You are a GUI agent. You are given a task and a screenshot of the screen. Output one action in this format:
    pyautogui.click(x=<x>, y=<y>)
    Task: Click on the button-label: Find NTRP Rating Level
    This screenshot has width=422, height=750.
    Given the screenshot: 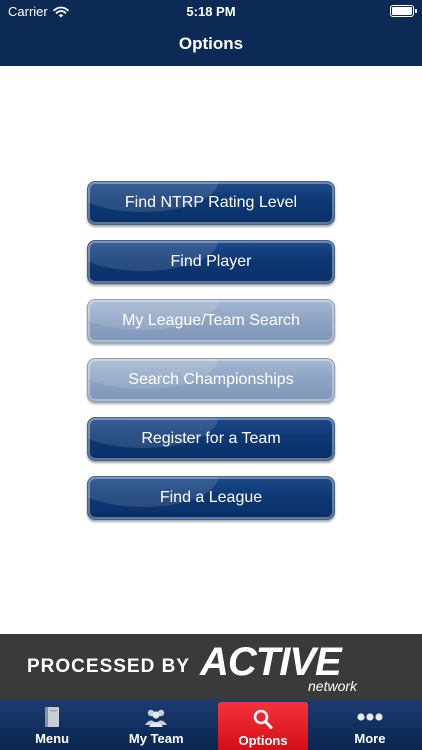 What is the action you would take?
    pyautogui.click(x=211, y=202)
    